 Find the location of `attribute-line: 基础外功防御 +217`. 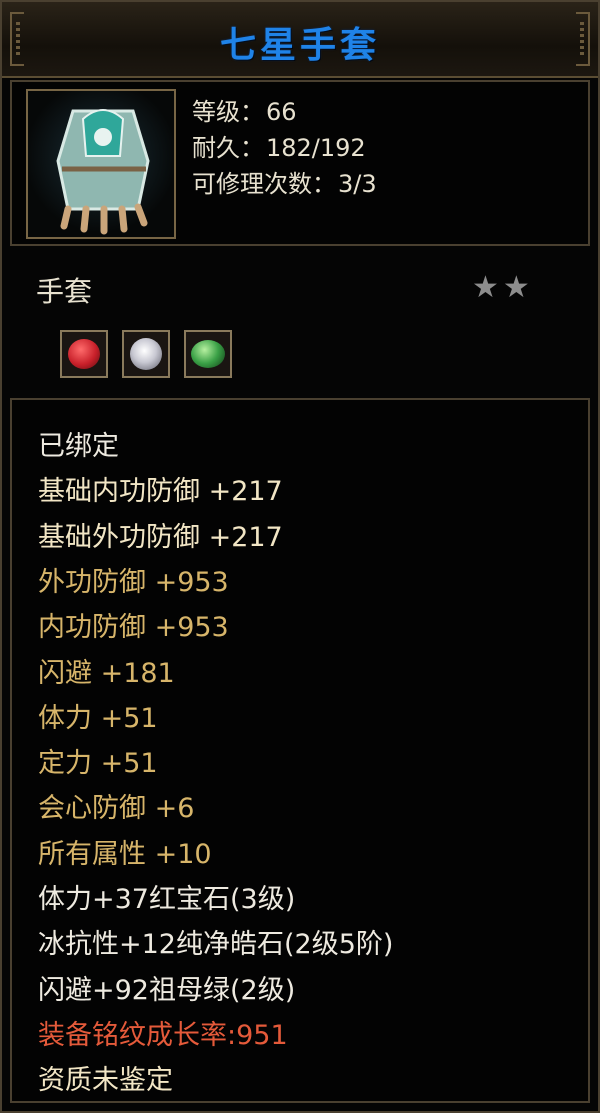

attribute-line: 基础外功防御 +217 is located at coordinates (160, 537).